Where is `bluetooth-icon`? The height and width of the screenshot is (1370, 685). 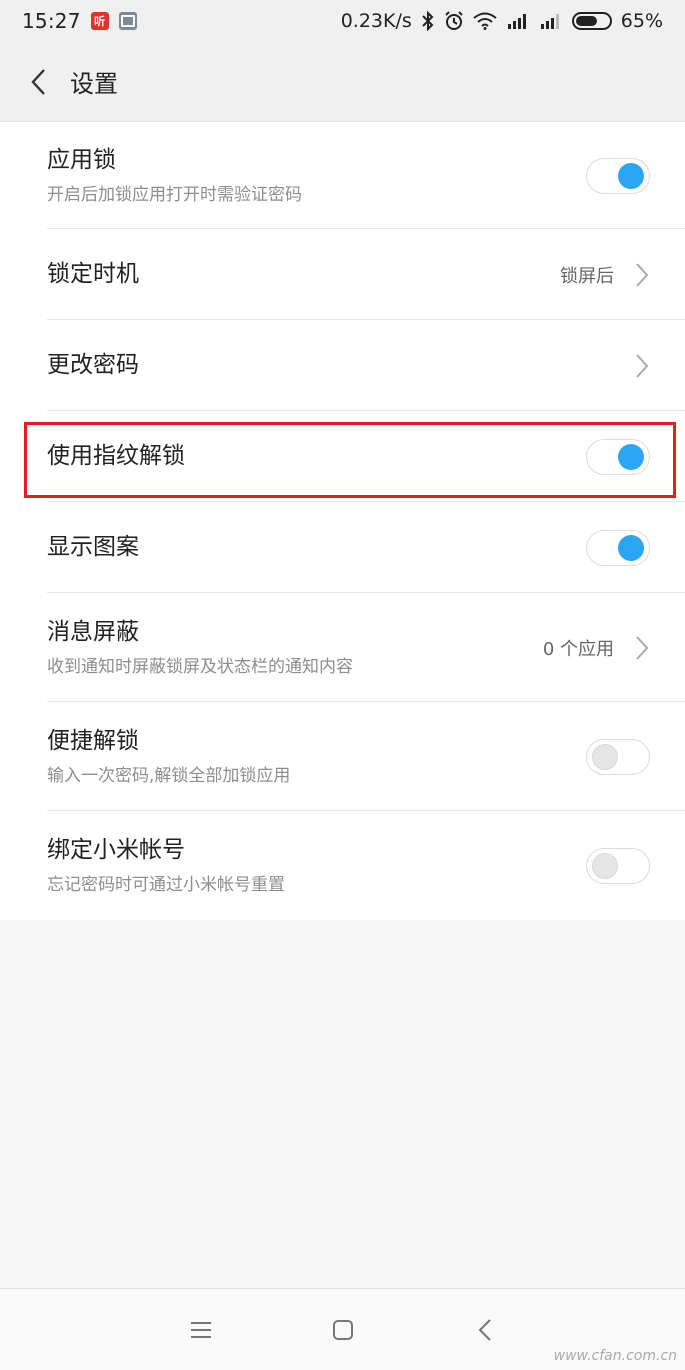 bluetooth-icon is located at coordinates (428, 21).